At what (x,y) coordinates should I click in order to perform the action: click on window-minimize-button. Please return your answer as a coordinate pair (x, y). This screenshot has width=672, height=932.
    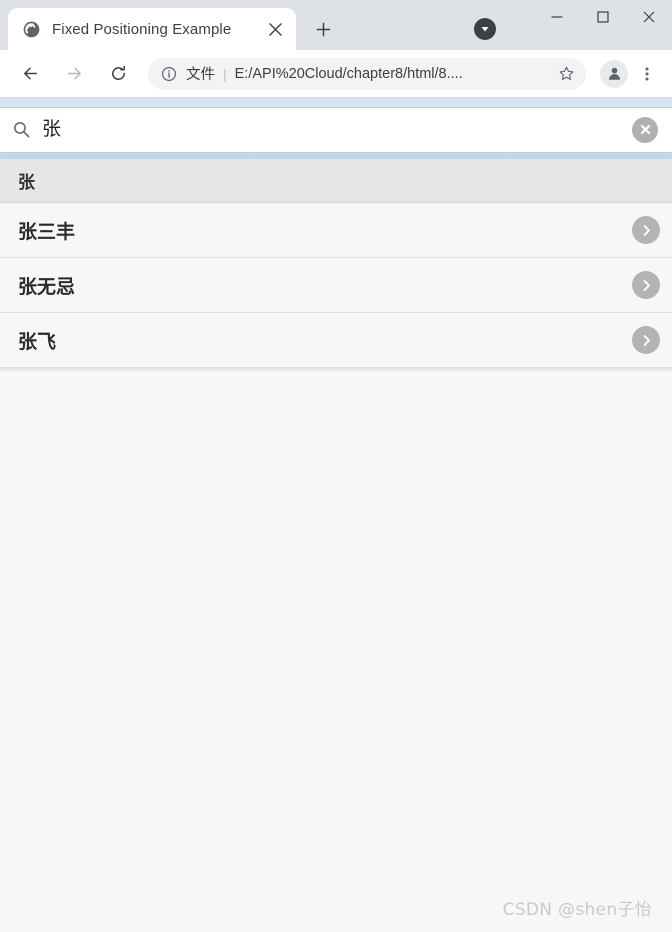
    Looking at the image, I should click on (557, 17).